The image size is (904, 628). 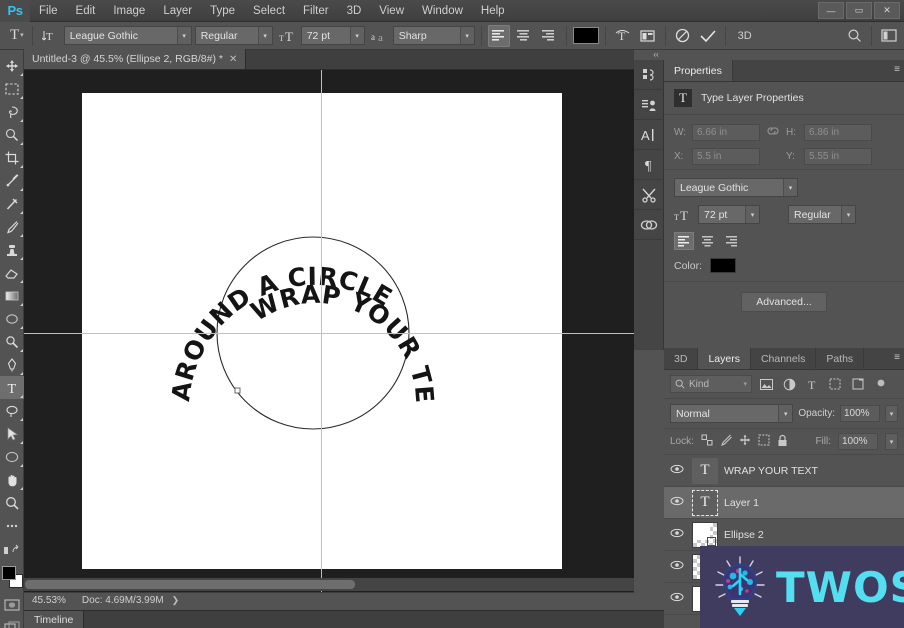 What do you see at coordinates (391, 11) in the screenshot?
I see `menu-view: View` at bounding box center [391, 11].